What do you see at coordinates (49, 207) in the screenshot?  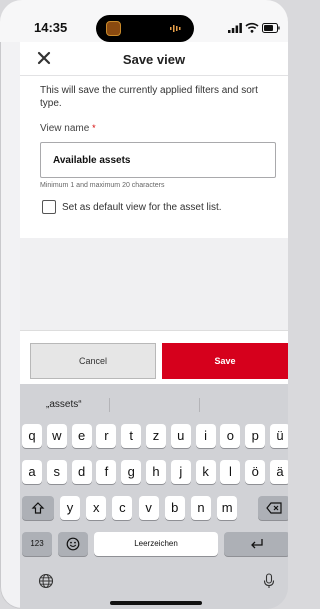 I see `default-view-checkbox` at bounding box center [49, 207].